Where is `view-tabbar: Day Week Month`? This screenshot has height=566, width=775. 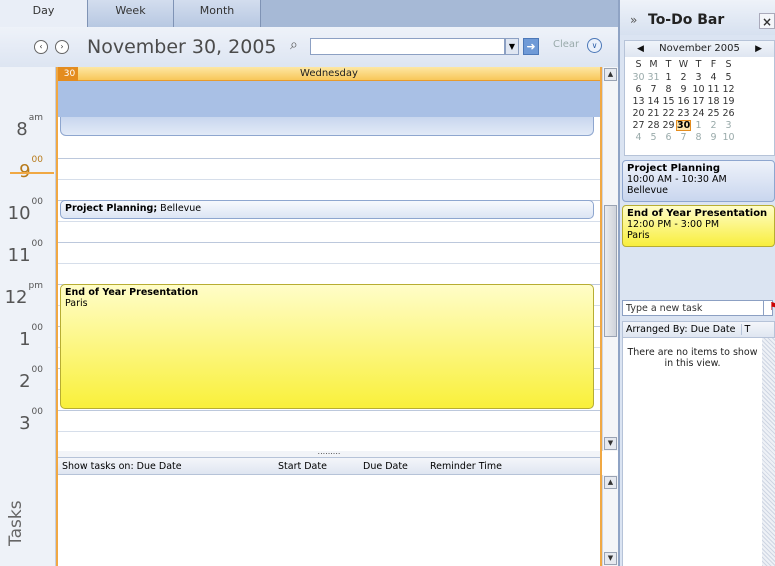
view-tabbar: Day Week Month is located at coordinates (309, 13).